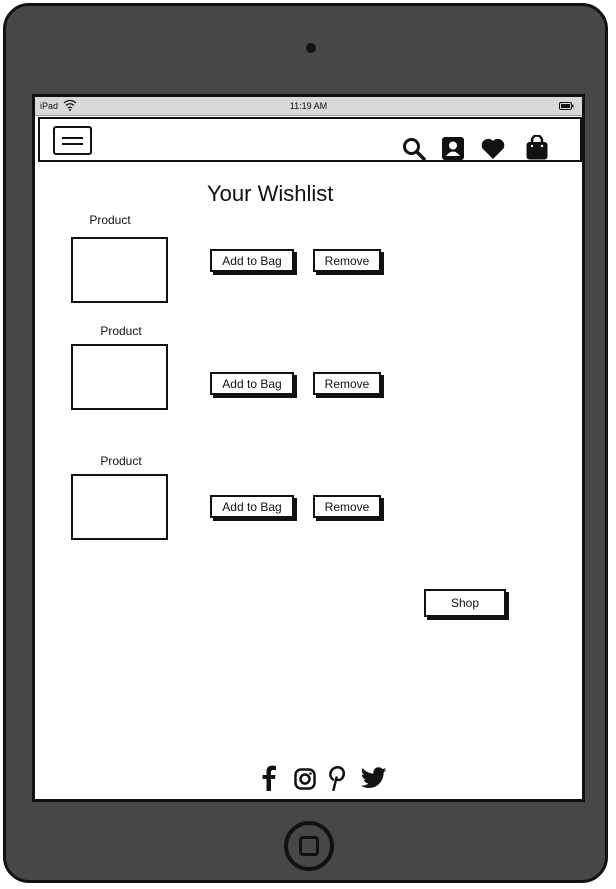  Describe the element at coordinates (465, 603) in the screenshot. I see `shop-button: Shop` at that location.